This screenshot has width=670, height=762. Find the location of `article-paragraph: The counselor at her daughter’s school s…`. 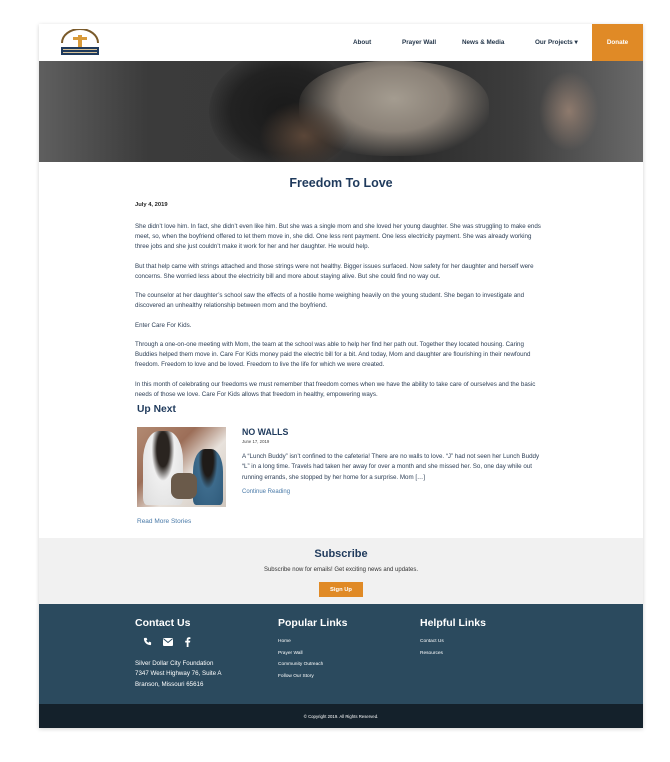

article-paragraph: The counselor at her daughter’s school s… is located at coordinates (330, 300).